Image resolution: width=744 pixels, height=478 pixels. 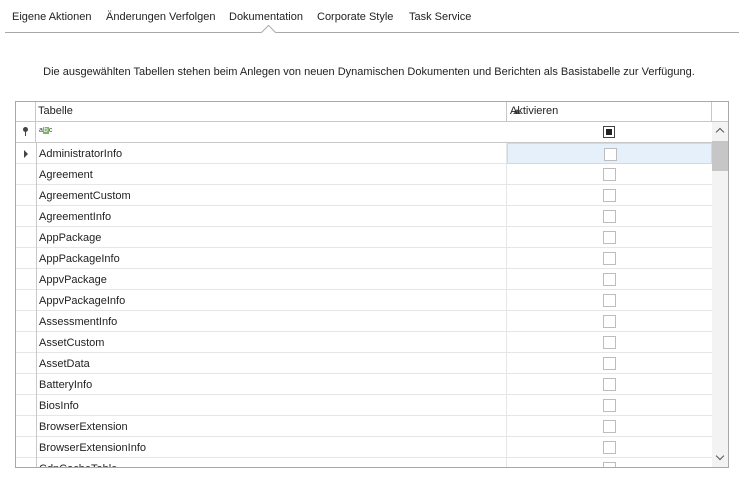 What do you see at coordinates (271, 279) in the screenshot?
I see `cell-table-name: AppvPackage` at bounding box center [271, 279].